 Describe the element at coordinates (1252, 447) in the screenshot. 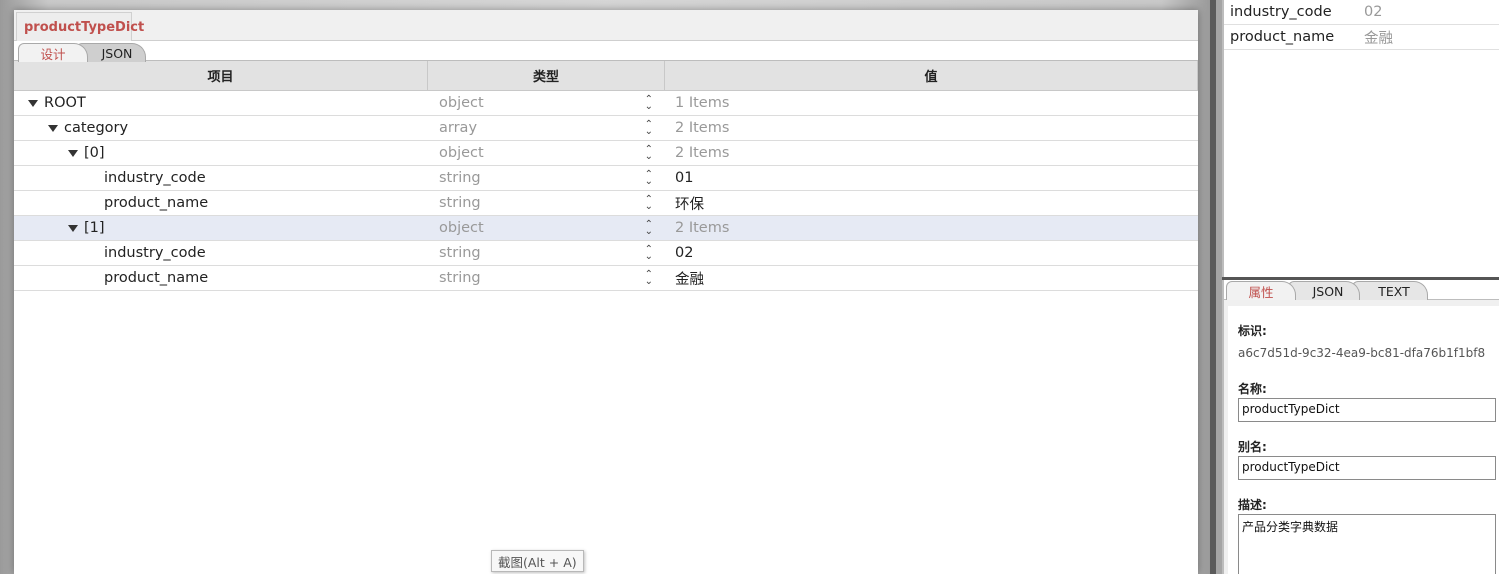

I see `alias-label: 别名:` at that location.